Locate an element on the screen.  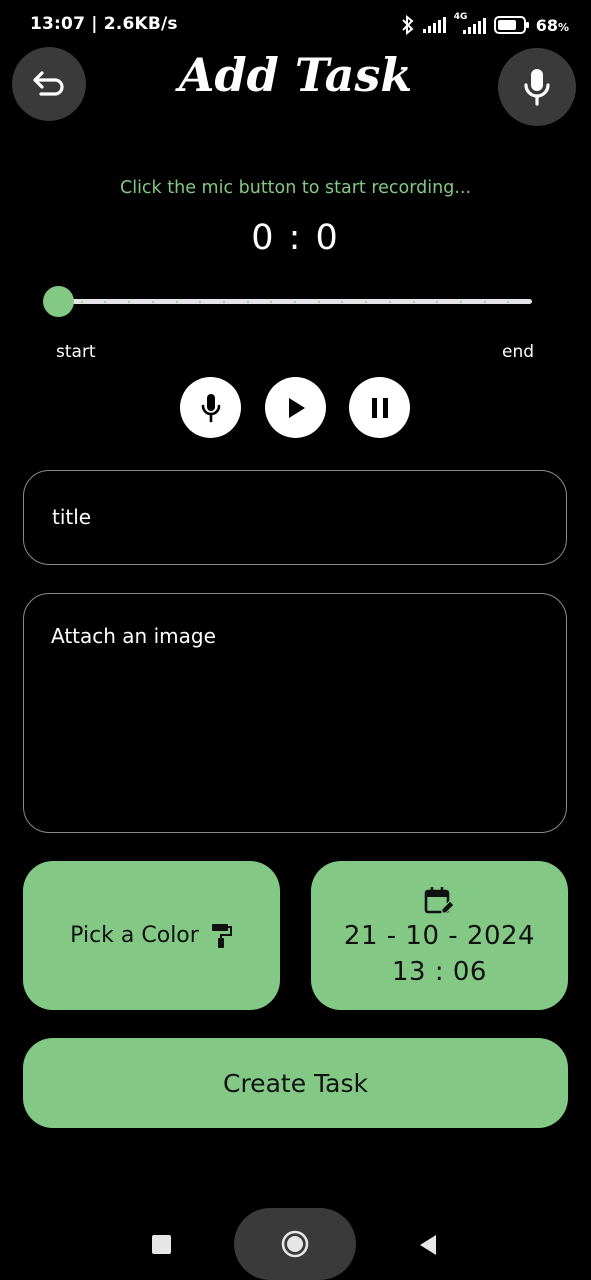
voice-input-button is located at coordinates (537, 87).